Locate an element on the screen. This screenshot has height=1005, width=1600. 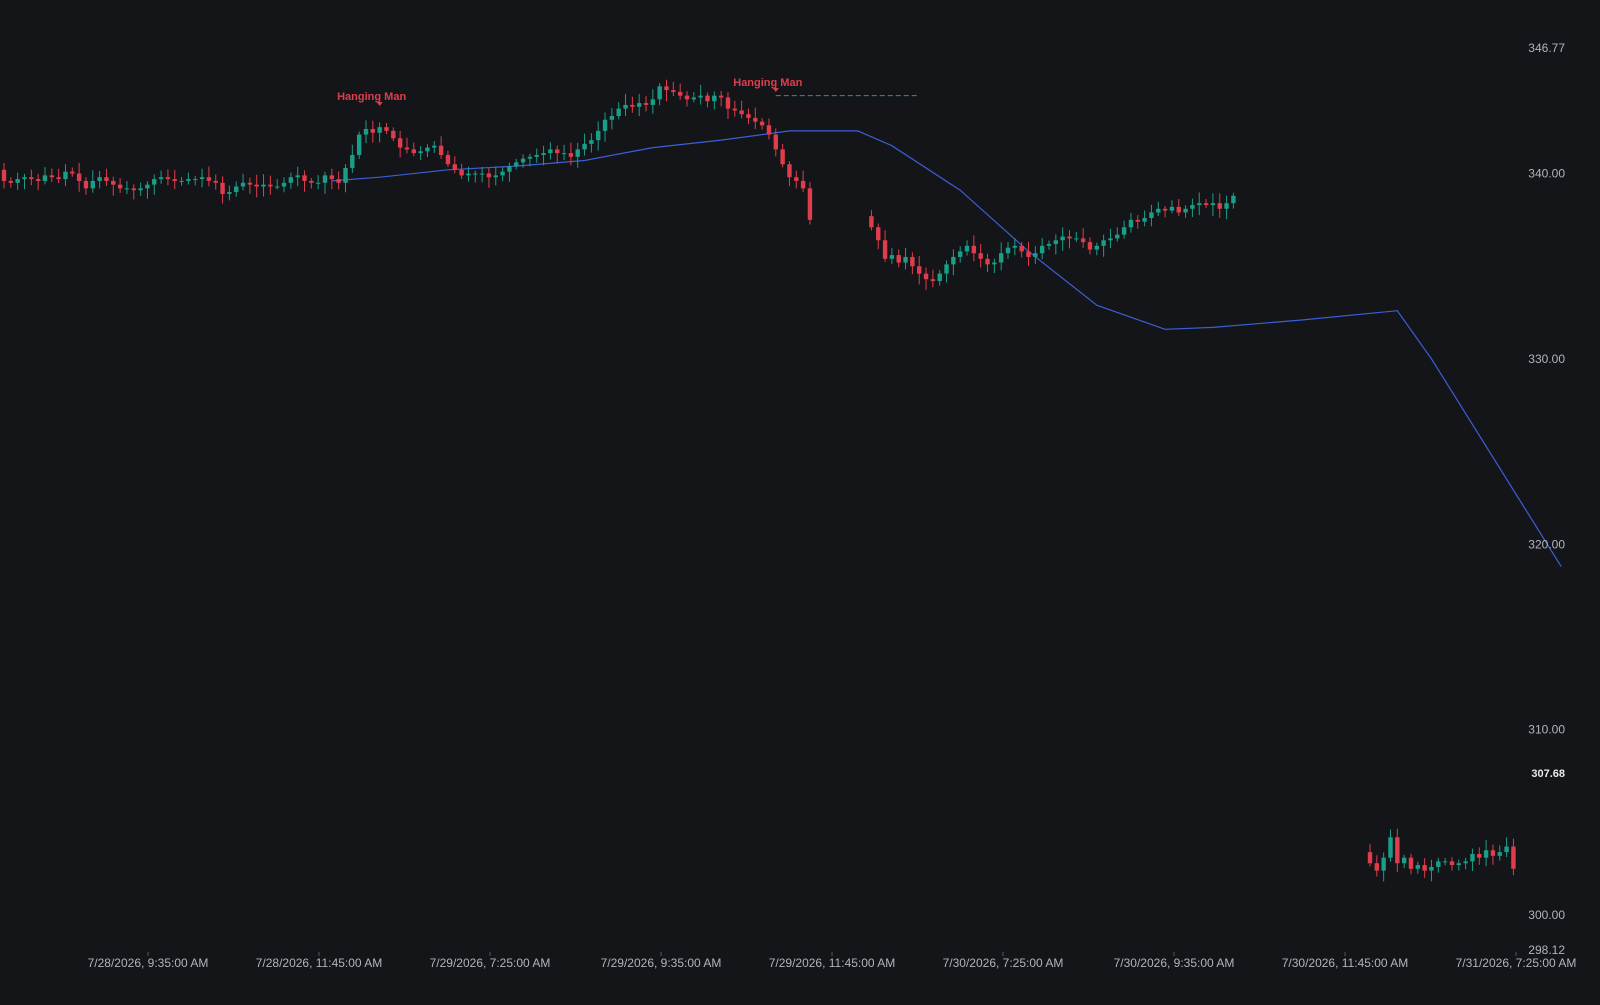
pattern-annotation-label: Hanging Man is located at coordinates (371, 97).